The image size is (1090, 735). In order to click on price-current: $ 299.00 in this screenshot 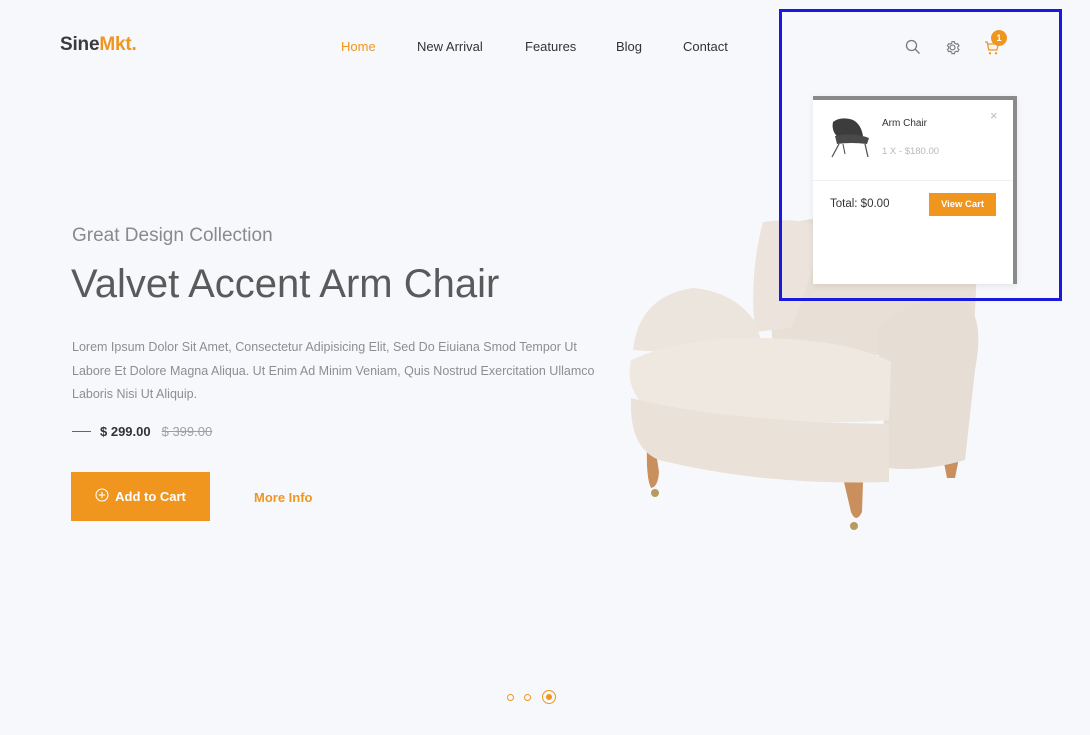, I will do `click(125, 431)`.